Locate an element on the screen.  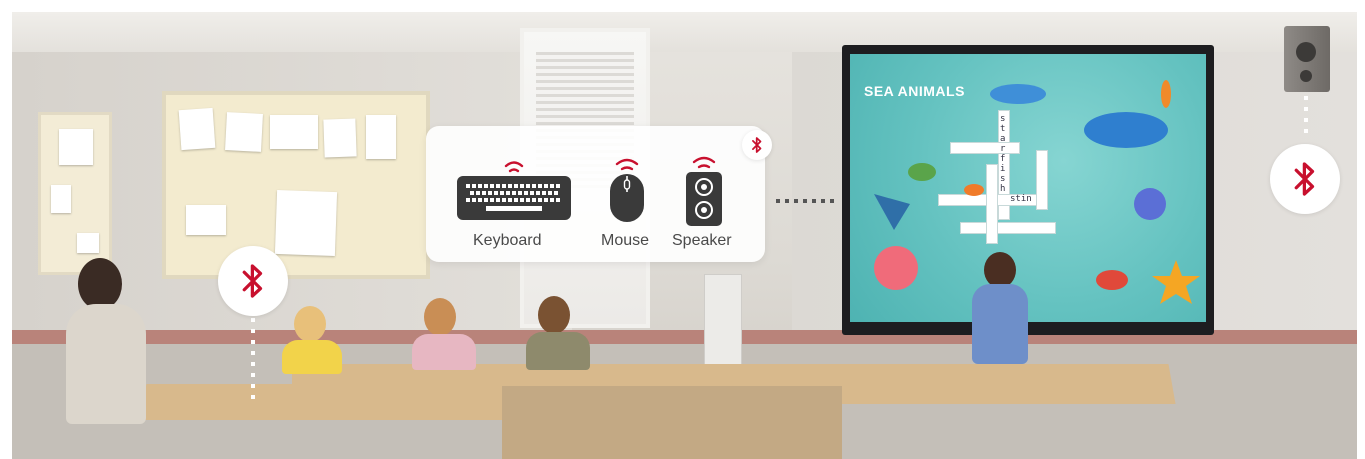
whale-icon is located at coordinates (1126, 130).